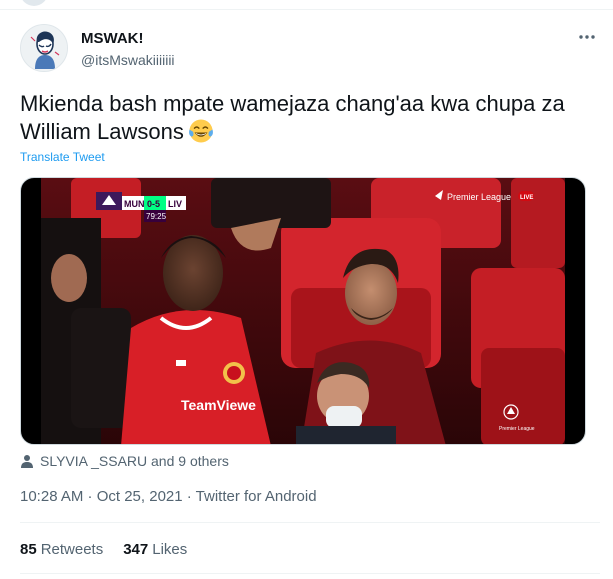  I want to click on engagement-stats: 85 Retweets 347 Likes, so click(113, 549).